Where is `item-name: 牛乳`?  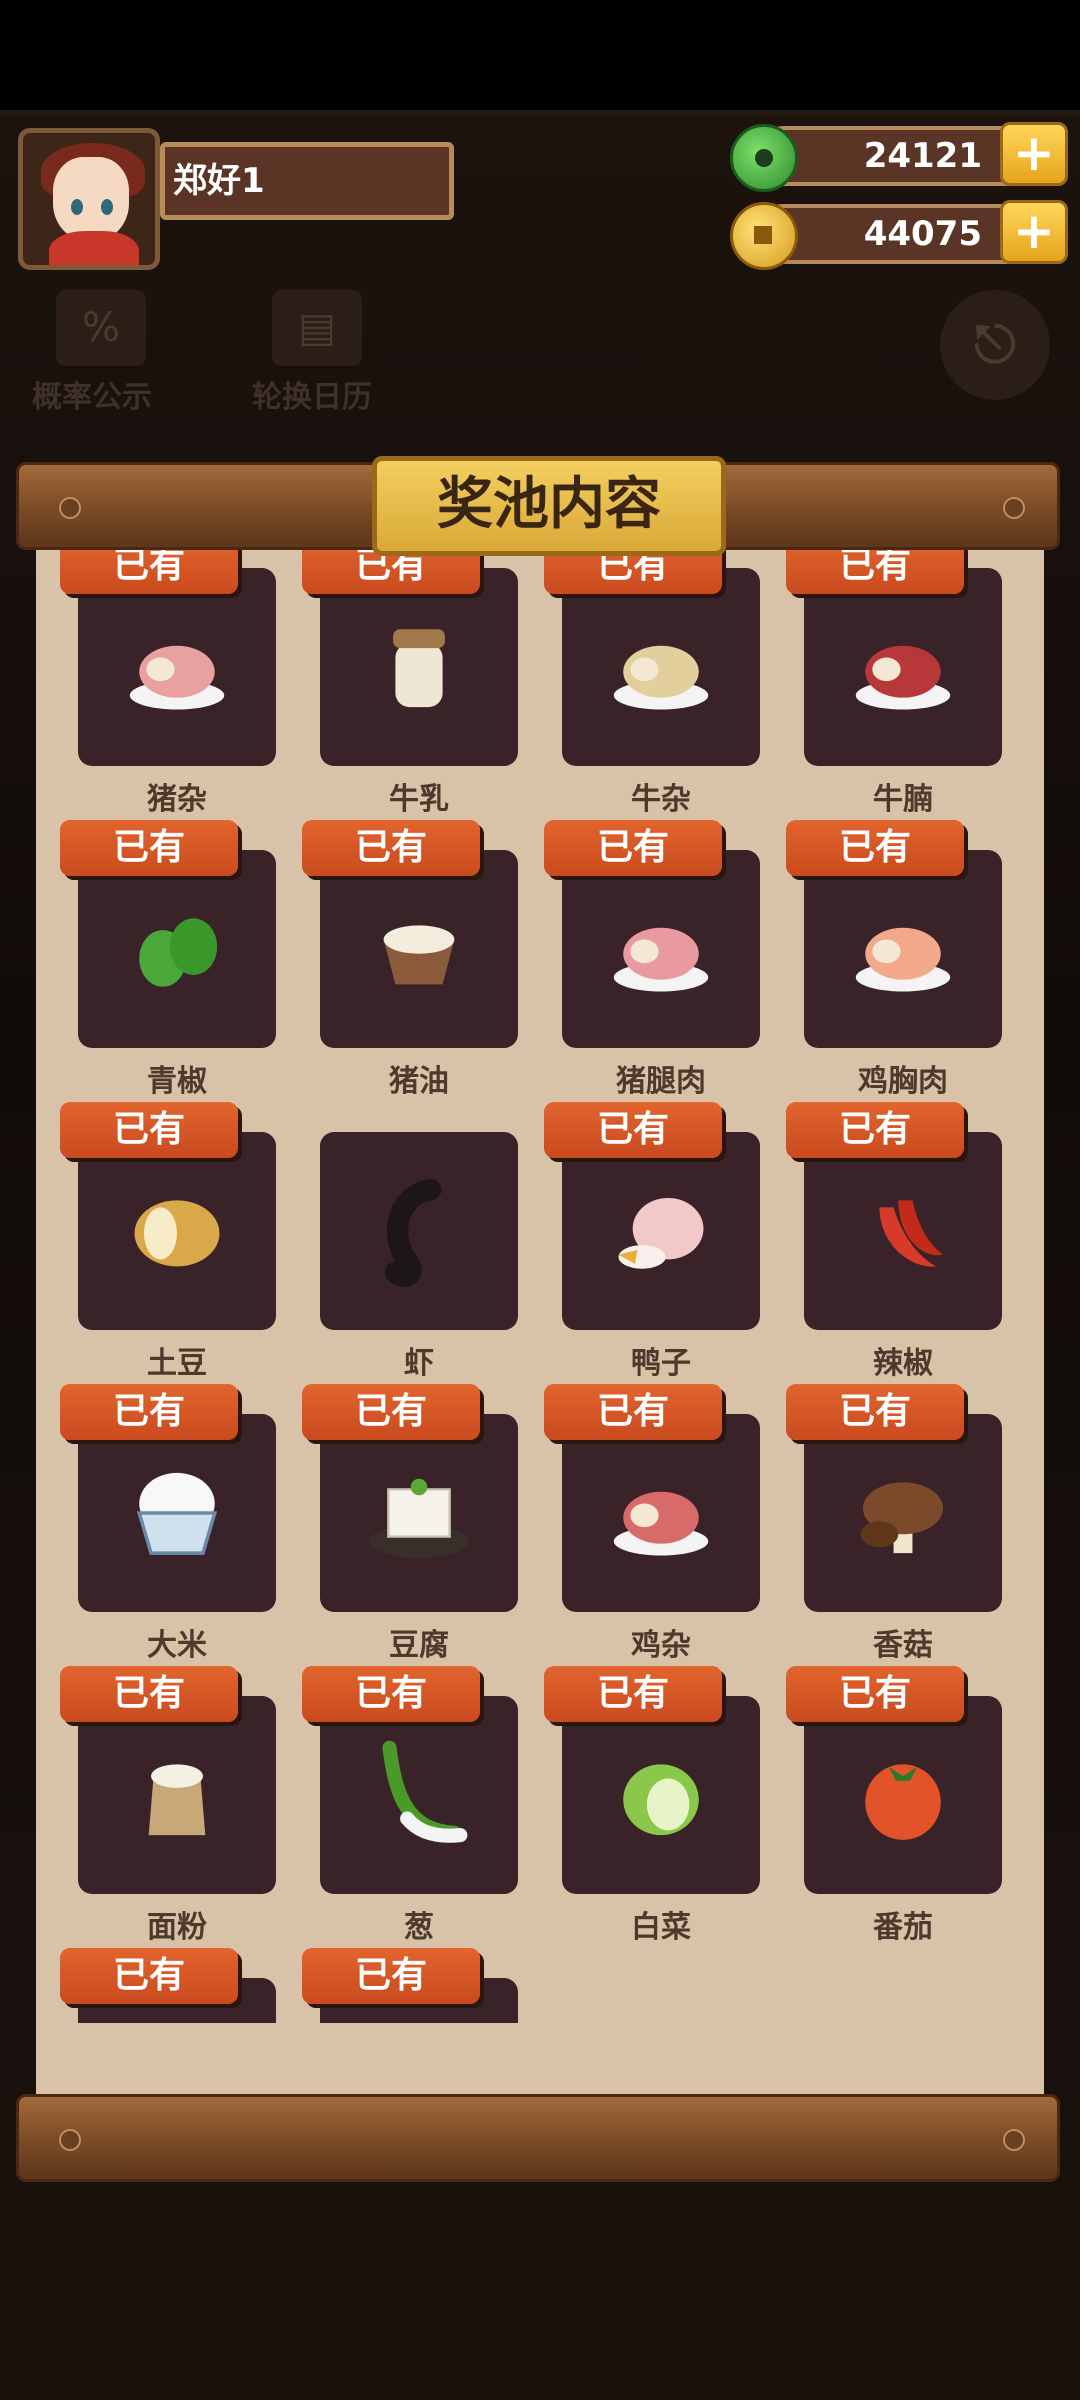 item-name: 牛乳 is located at coordinates (419, 799).